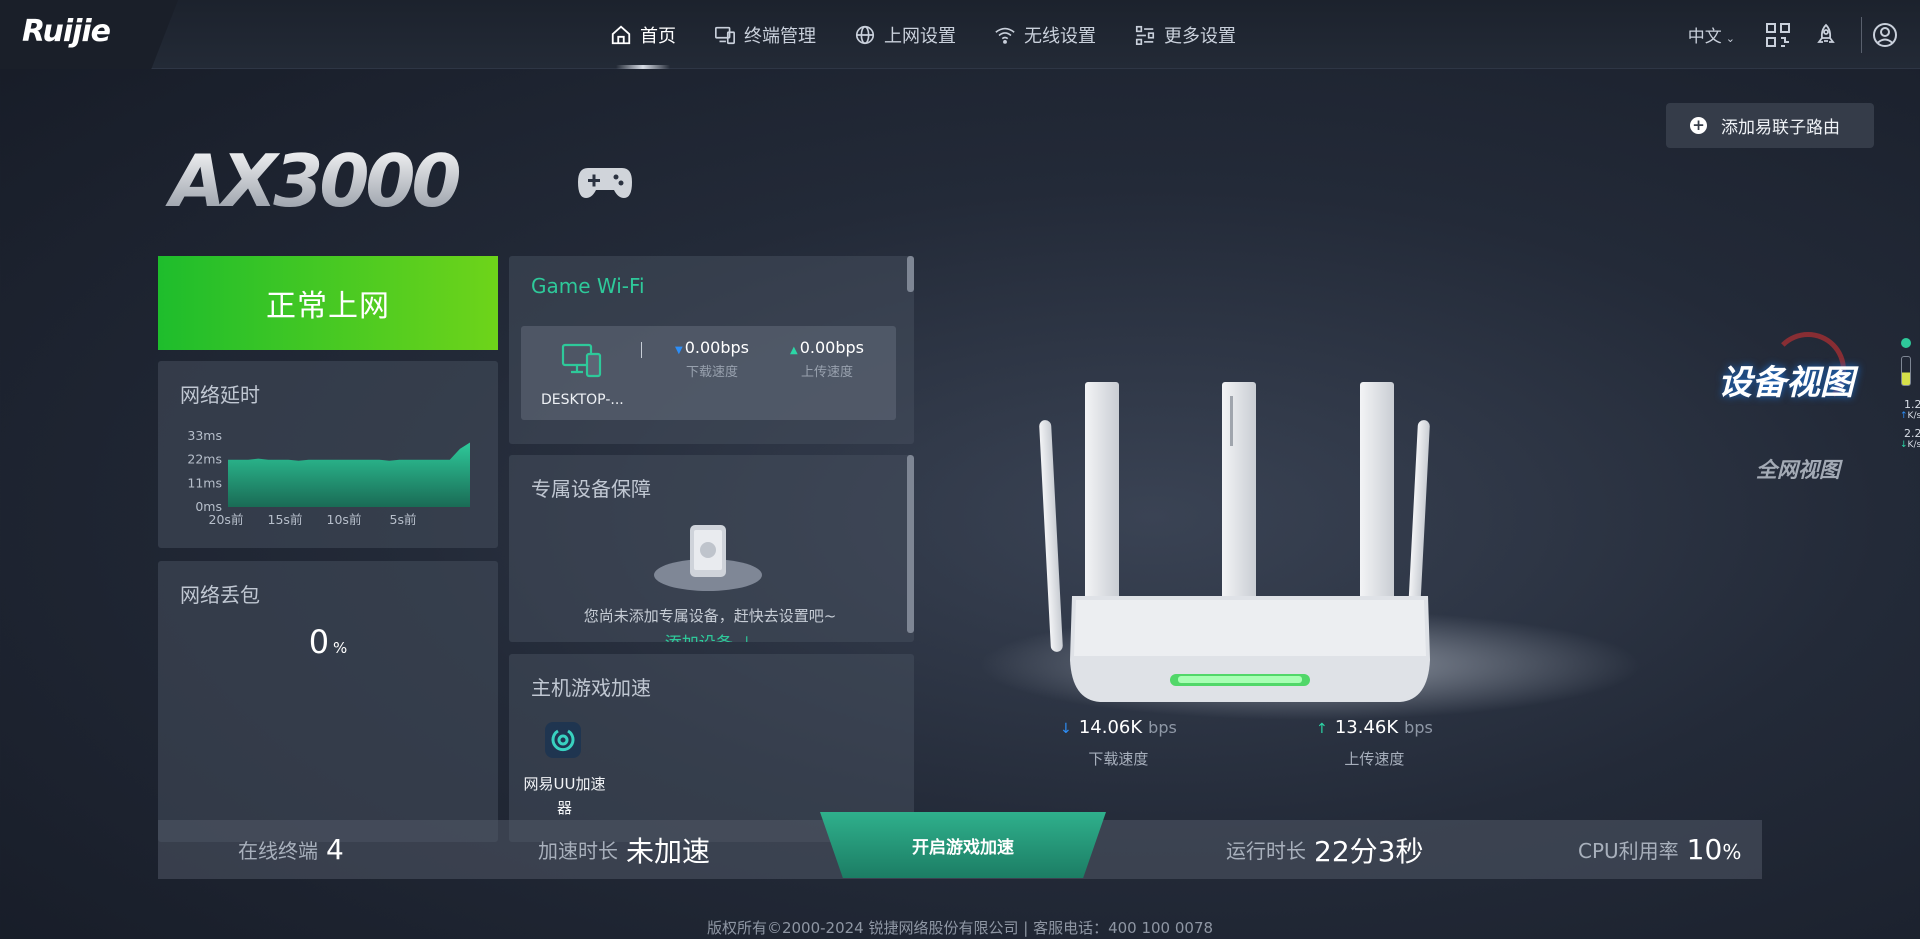 Image resolution: width=1920 pixels, height=939 pixels. What do you see at coordinates (312, 181) in the screenshot?
I see `product-name: AX3000` at bounding box center [312, 181].